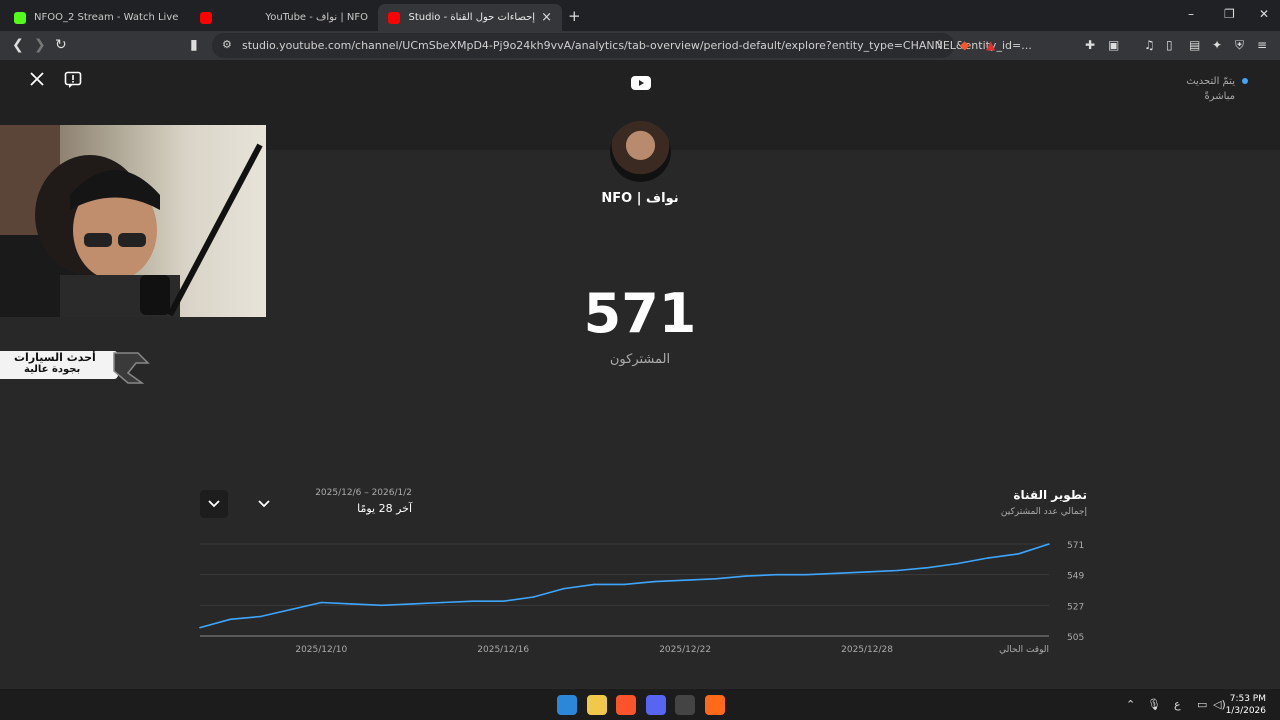 This screenshot has width=1280, height=720. I want to click on live-update-status: يتمّ التحديث مباشرةً, so click(1217, 89).